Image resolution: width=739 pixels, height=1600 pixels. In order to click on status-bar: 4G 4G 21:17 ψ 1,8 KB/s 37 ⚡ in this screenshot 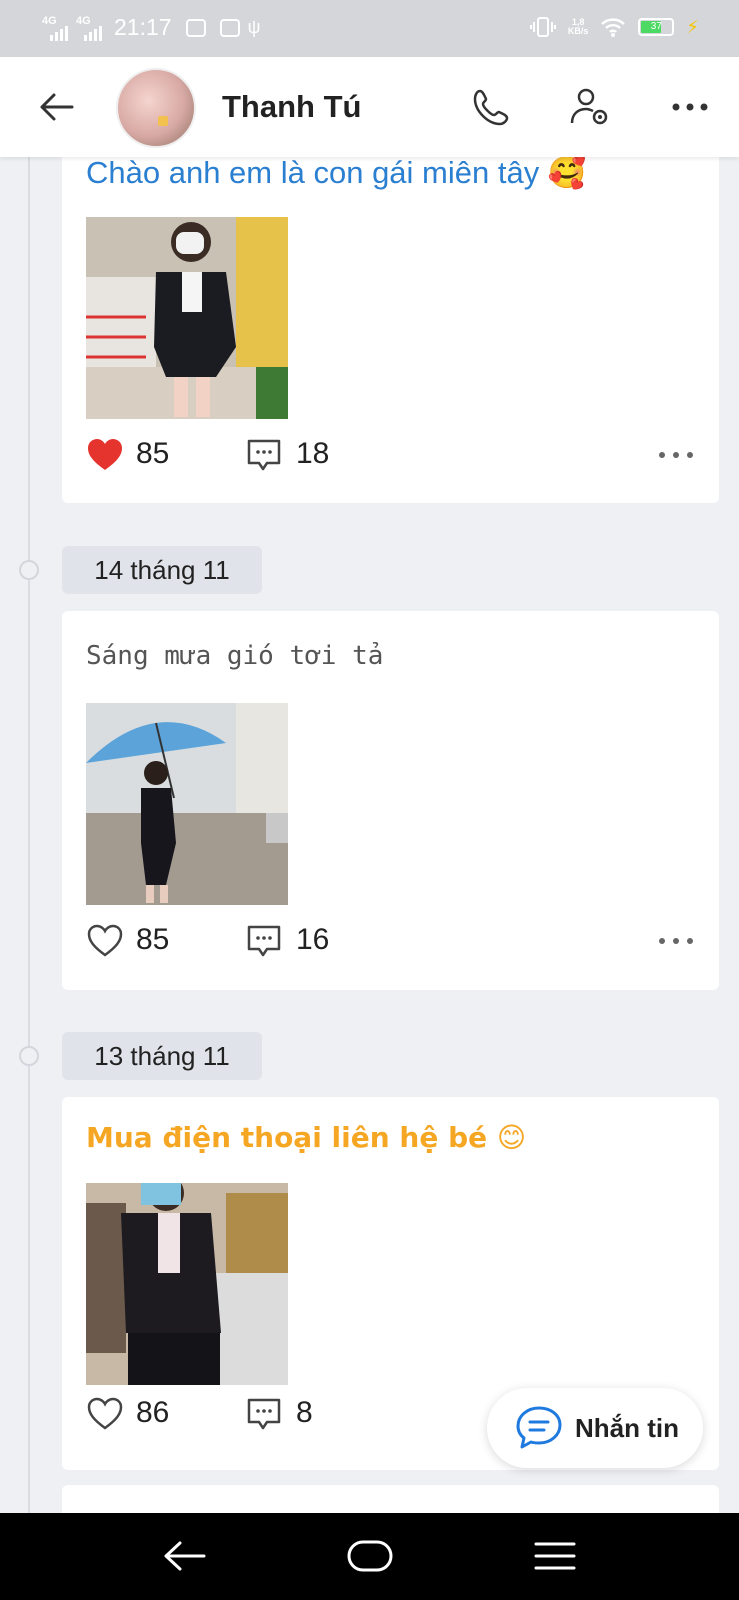, I will do `click(369, 28)`.